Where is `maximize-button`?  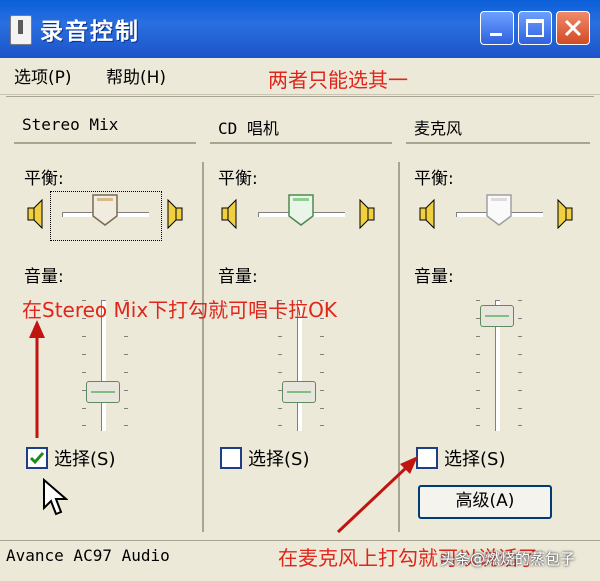
maximize-button is located at coordinates (535, 28).